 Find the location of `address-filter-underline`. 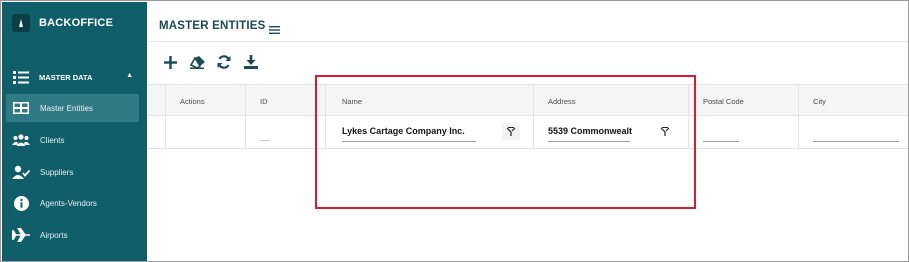

address-filter-underline is located at coordinates (589, 141).